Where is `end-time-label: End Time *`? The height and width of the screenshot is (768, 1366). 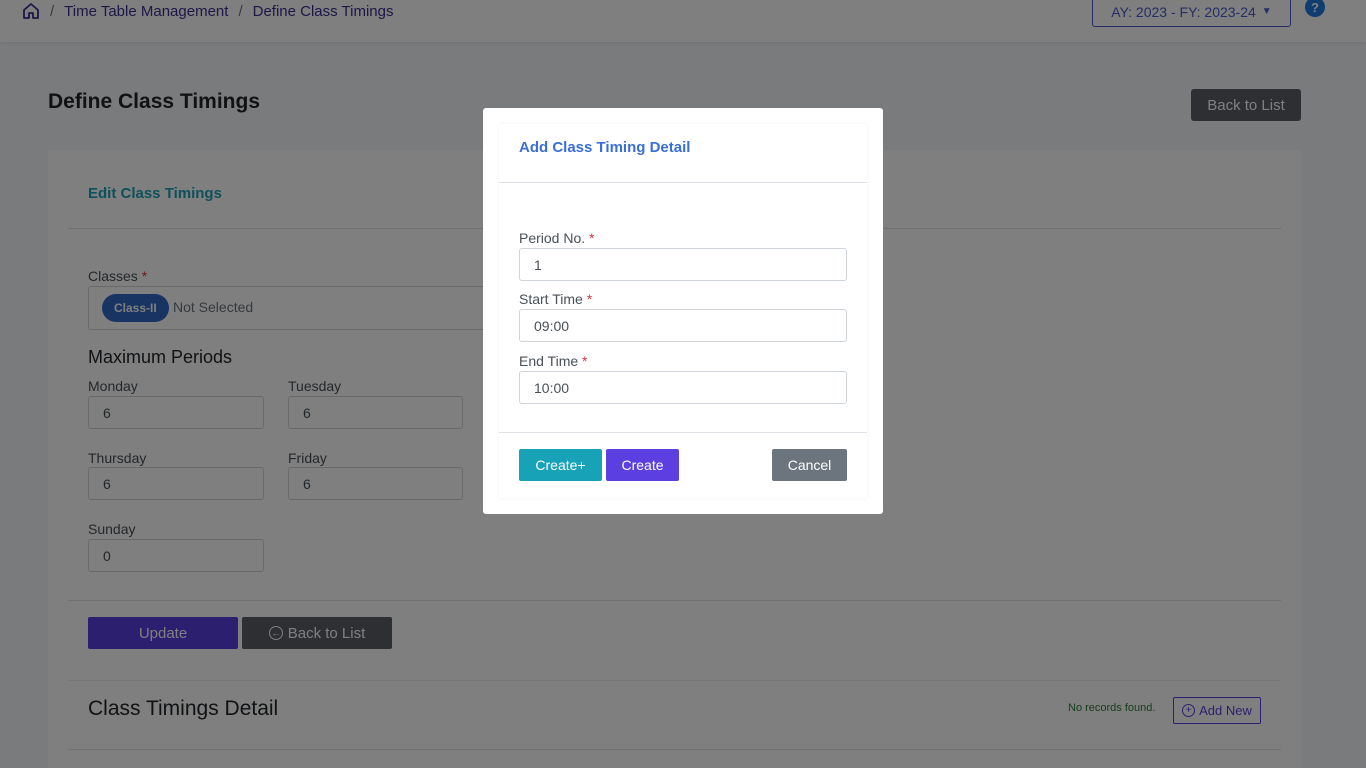
end-time-label: End Time * is located at coordinates (553, 361).